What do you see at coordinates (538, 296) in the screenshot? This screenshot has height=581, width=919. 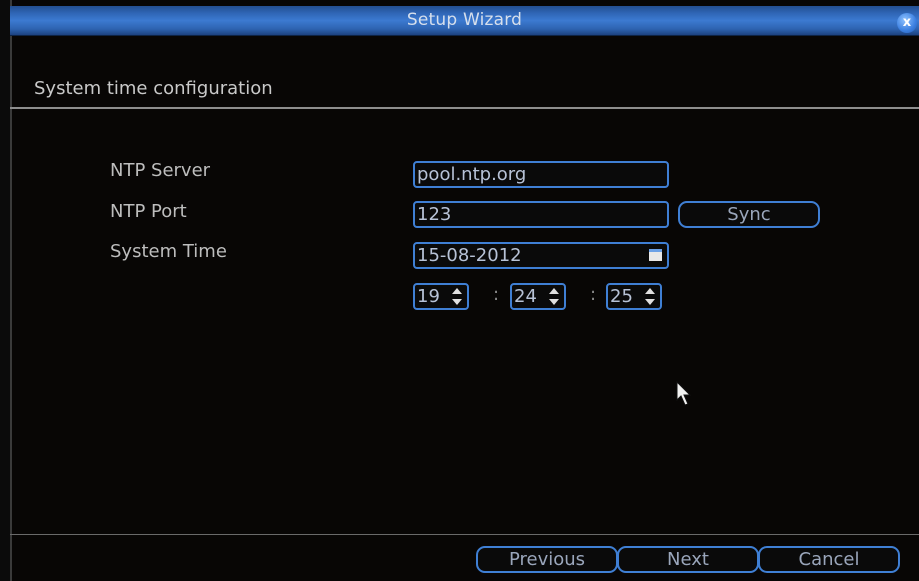 I see `minute-spinner: 24` at bounding box center [538, 296].